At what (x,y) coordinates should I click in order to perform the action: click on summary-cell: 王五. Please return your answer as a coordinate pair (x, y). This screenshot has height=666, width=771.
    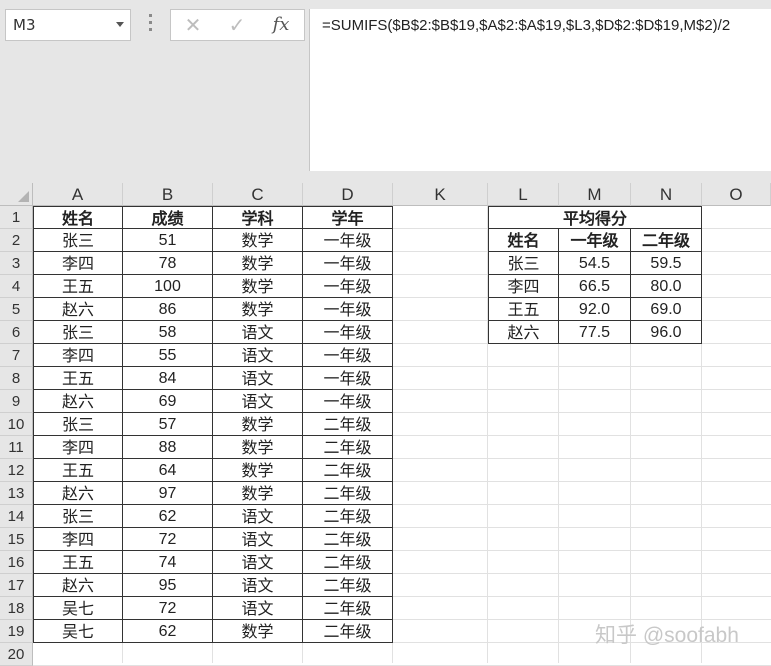
    Looking at the image, I should click on (523, 309).